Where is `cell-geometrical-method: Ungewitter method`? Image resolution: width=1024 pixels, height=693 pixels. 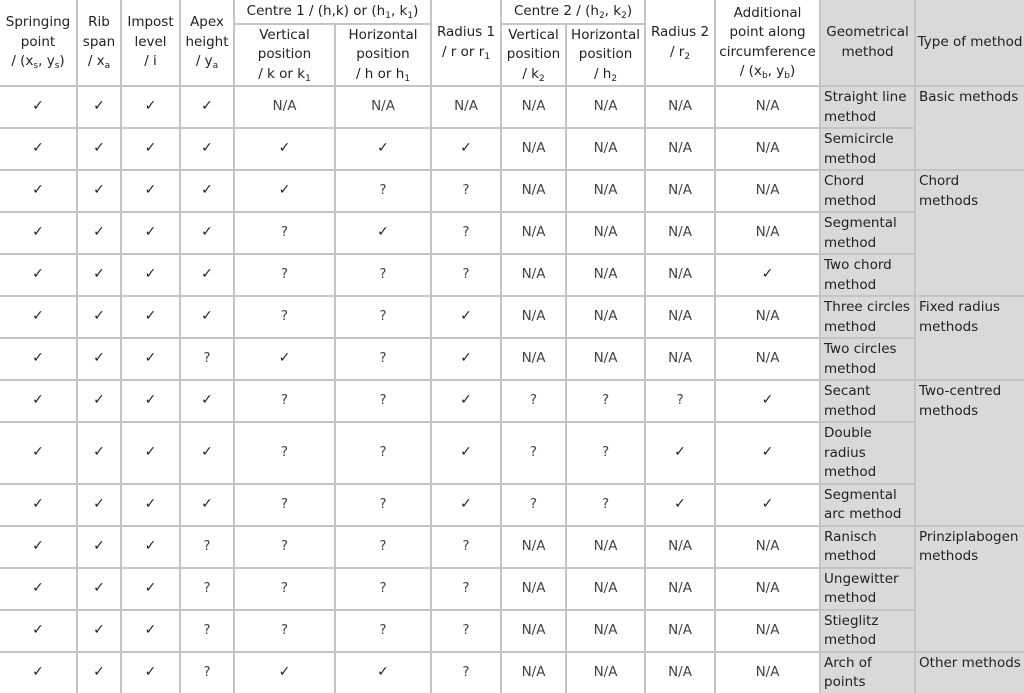
cell-geometrical-method: Ungewitter method is located at coordinates (867, 588).